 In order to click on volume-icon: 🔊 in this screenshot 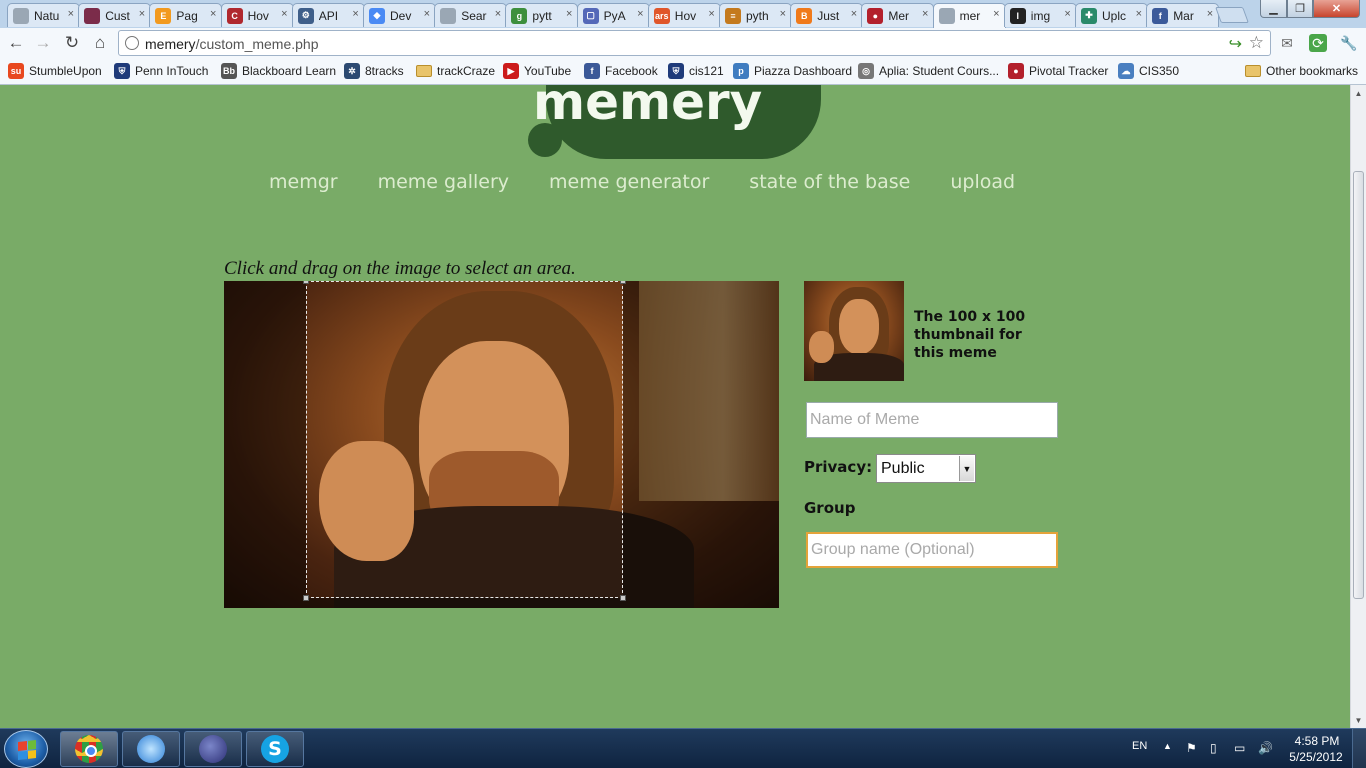, I will do `click(1265, 748)`.